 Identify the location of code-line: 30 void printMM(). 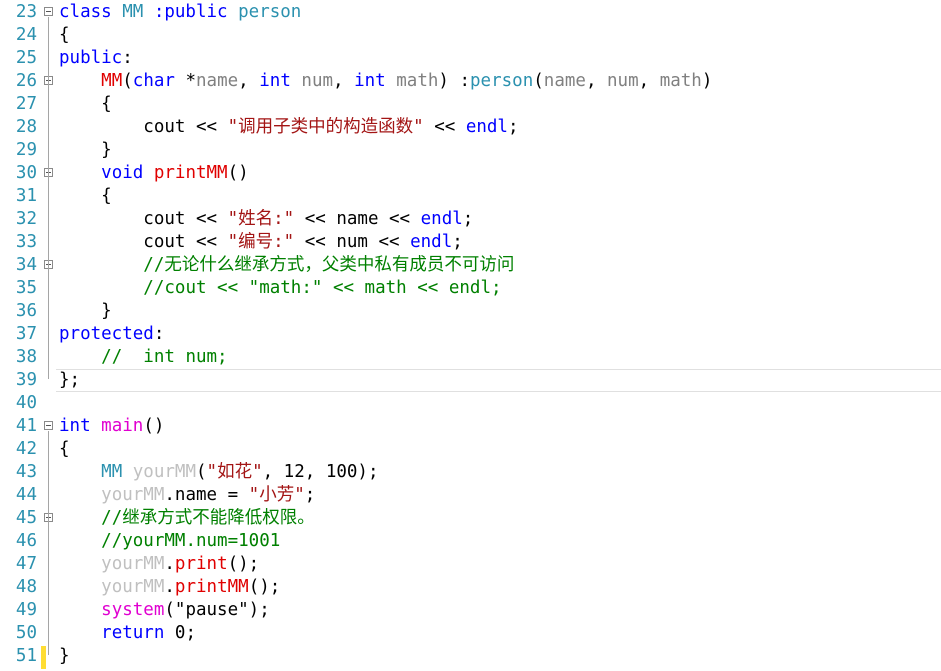
(470, 173).